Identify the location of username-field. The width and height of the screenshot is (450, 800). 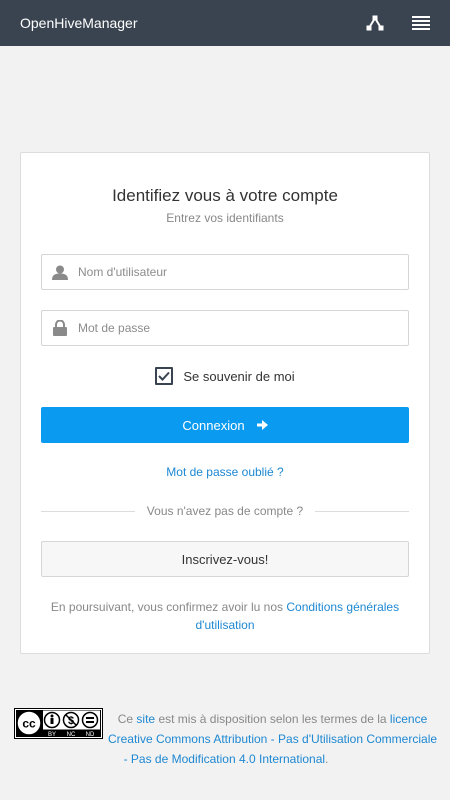
(225, 272).